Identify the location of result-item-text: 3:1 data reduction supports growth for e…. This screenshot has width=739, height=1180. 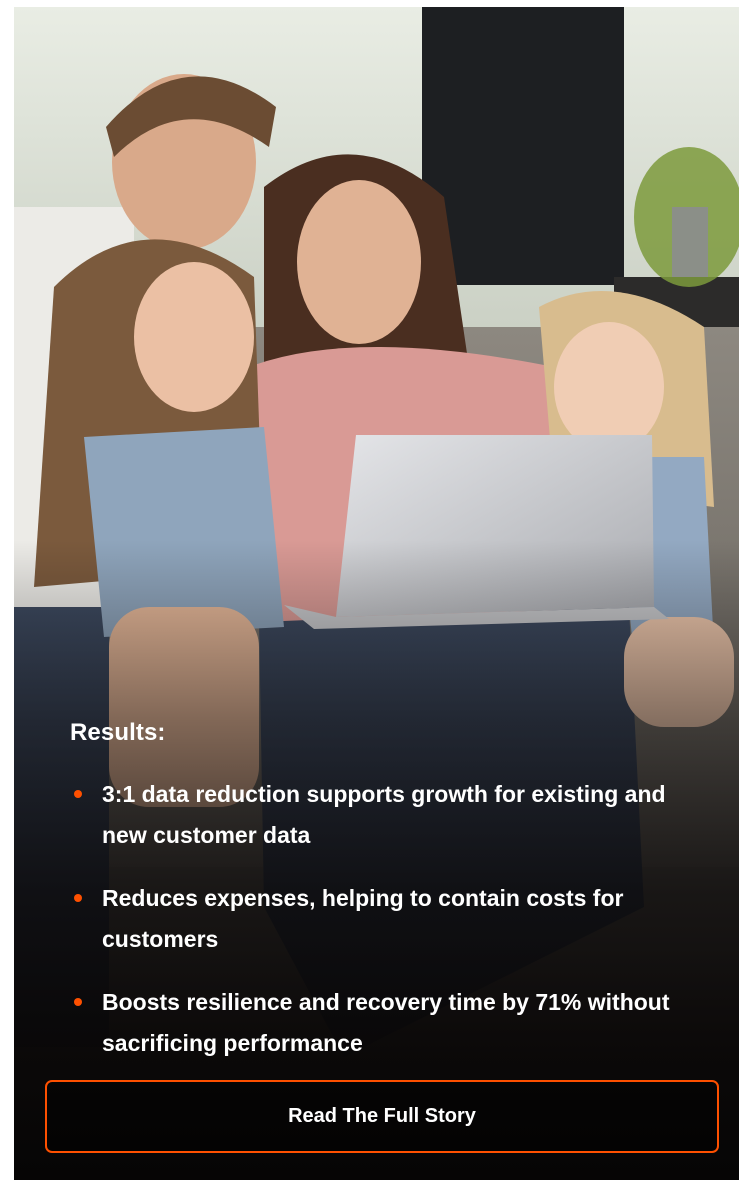
(384, 814).